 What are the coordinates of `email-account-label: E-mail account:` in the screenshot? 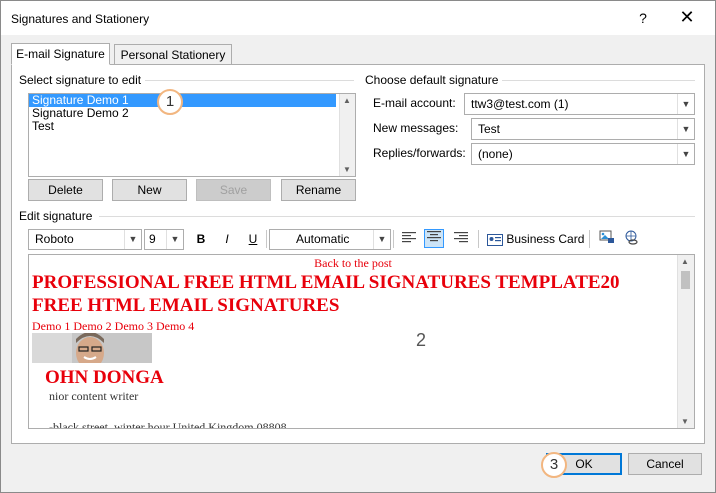 It's located at (414, 103).